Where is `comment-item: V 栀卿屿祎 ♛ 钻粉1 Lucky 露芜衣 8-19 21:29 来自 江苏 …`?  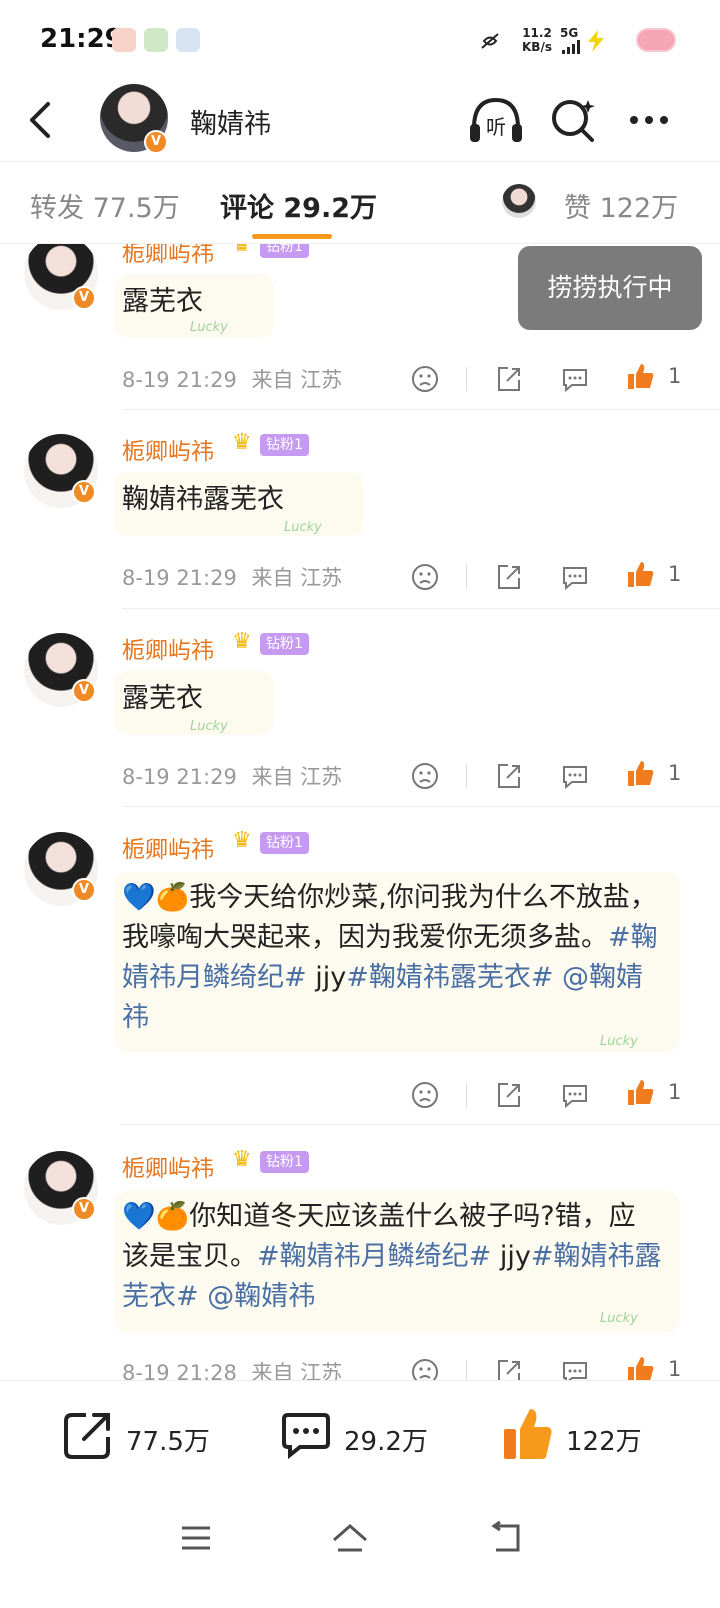 comment-item: V 栀卿屿祎 ♛ 钻粉1 Lucky 露芜衣 8-19 21:29 来自 江苏 … is located at coordinates (360, 713).